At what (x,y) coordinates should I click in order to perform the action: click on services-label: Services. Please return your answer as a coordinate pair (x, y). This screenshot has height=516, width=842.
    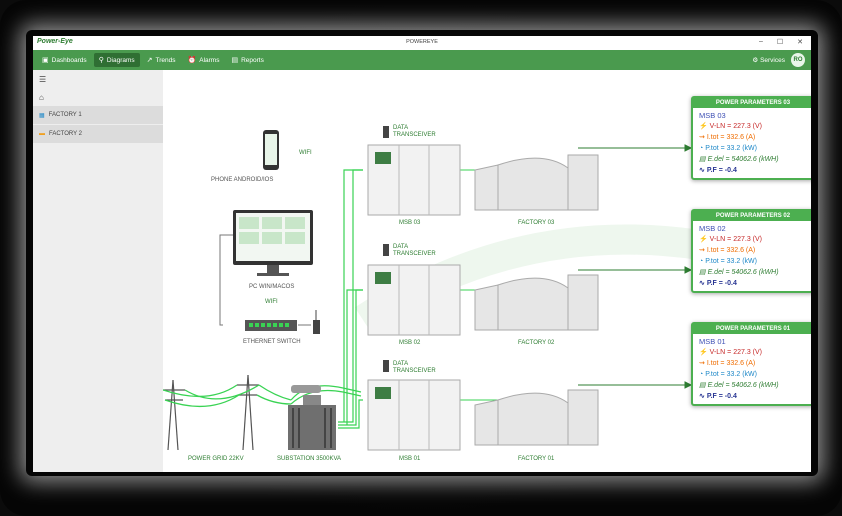
    Looking at the image, I should click on (772, 60).